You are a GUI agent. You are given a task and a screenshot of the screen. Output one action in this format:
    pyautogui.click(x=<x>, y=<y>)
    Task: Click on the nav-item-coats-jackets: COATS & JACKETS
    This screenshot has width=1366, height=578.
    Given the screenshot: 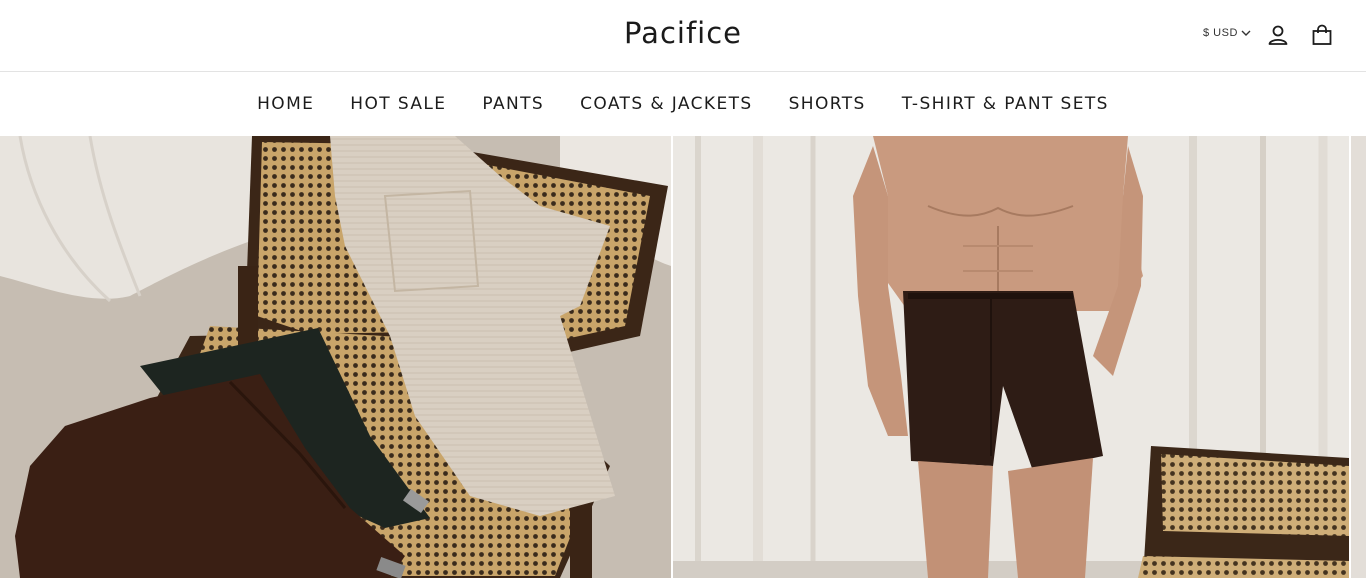 What is the action you would take?
    pyautogui.click(x=666, y=104)
    